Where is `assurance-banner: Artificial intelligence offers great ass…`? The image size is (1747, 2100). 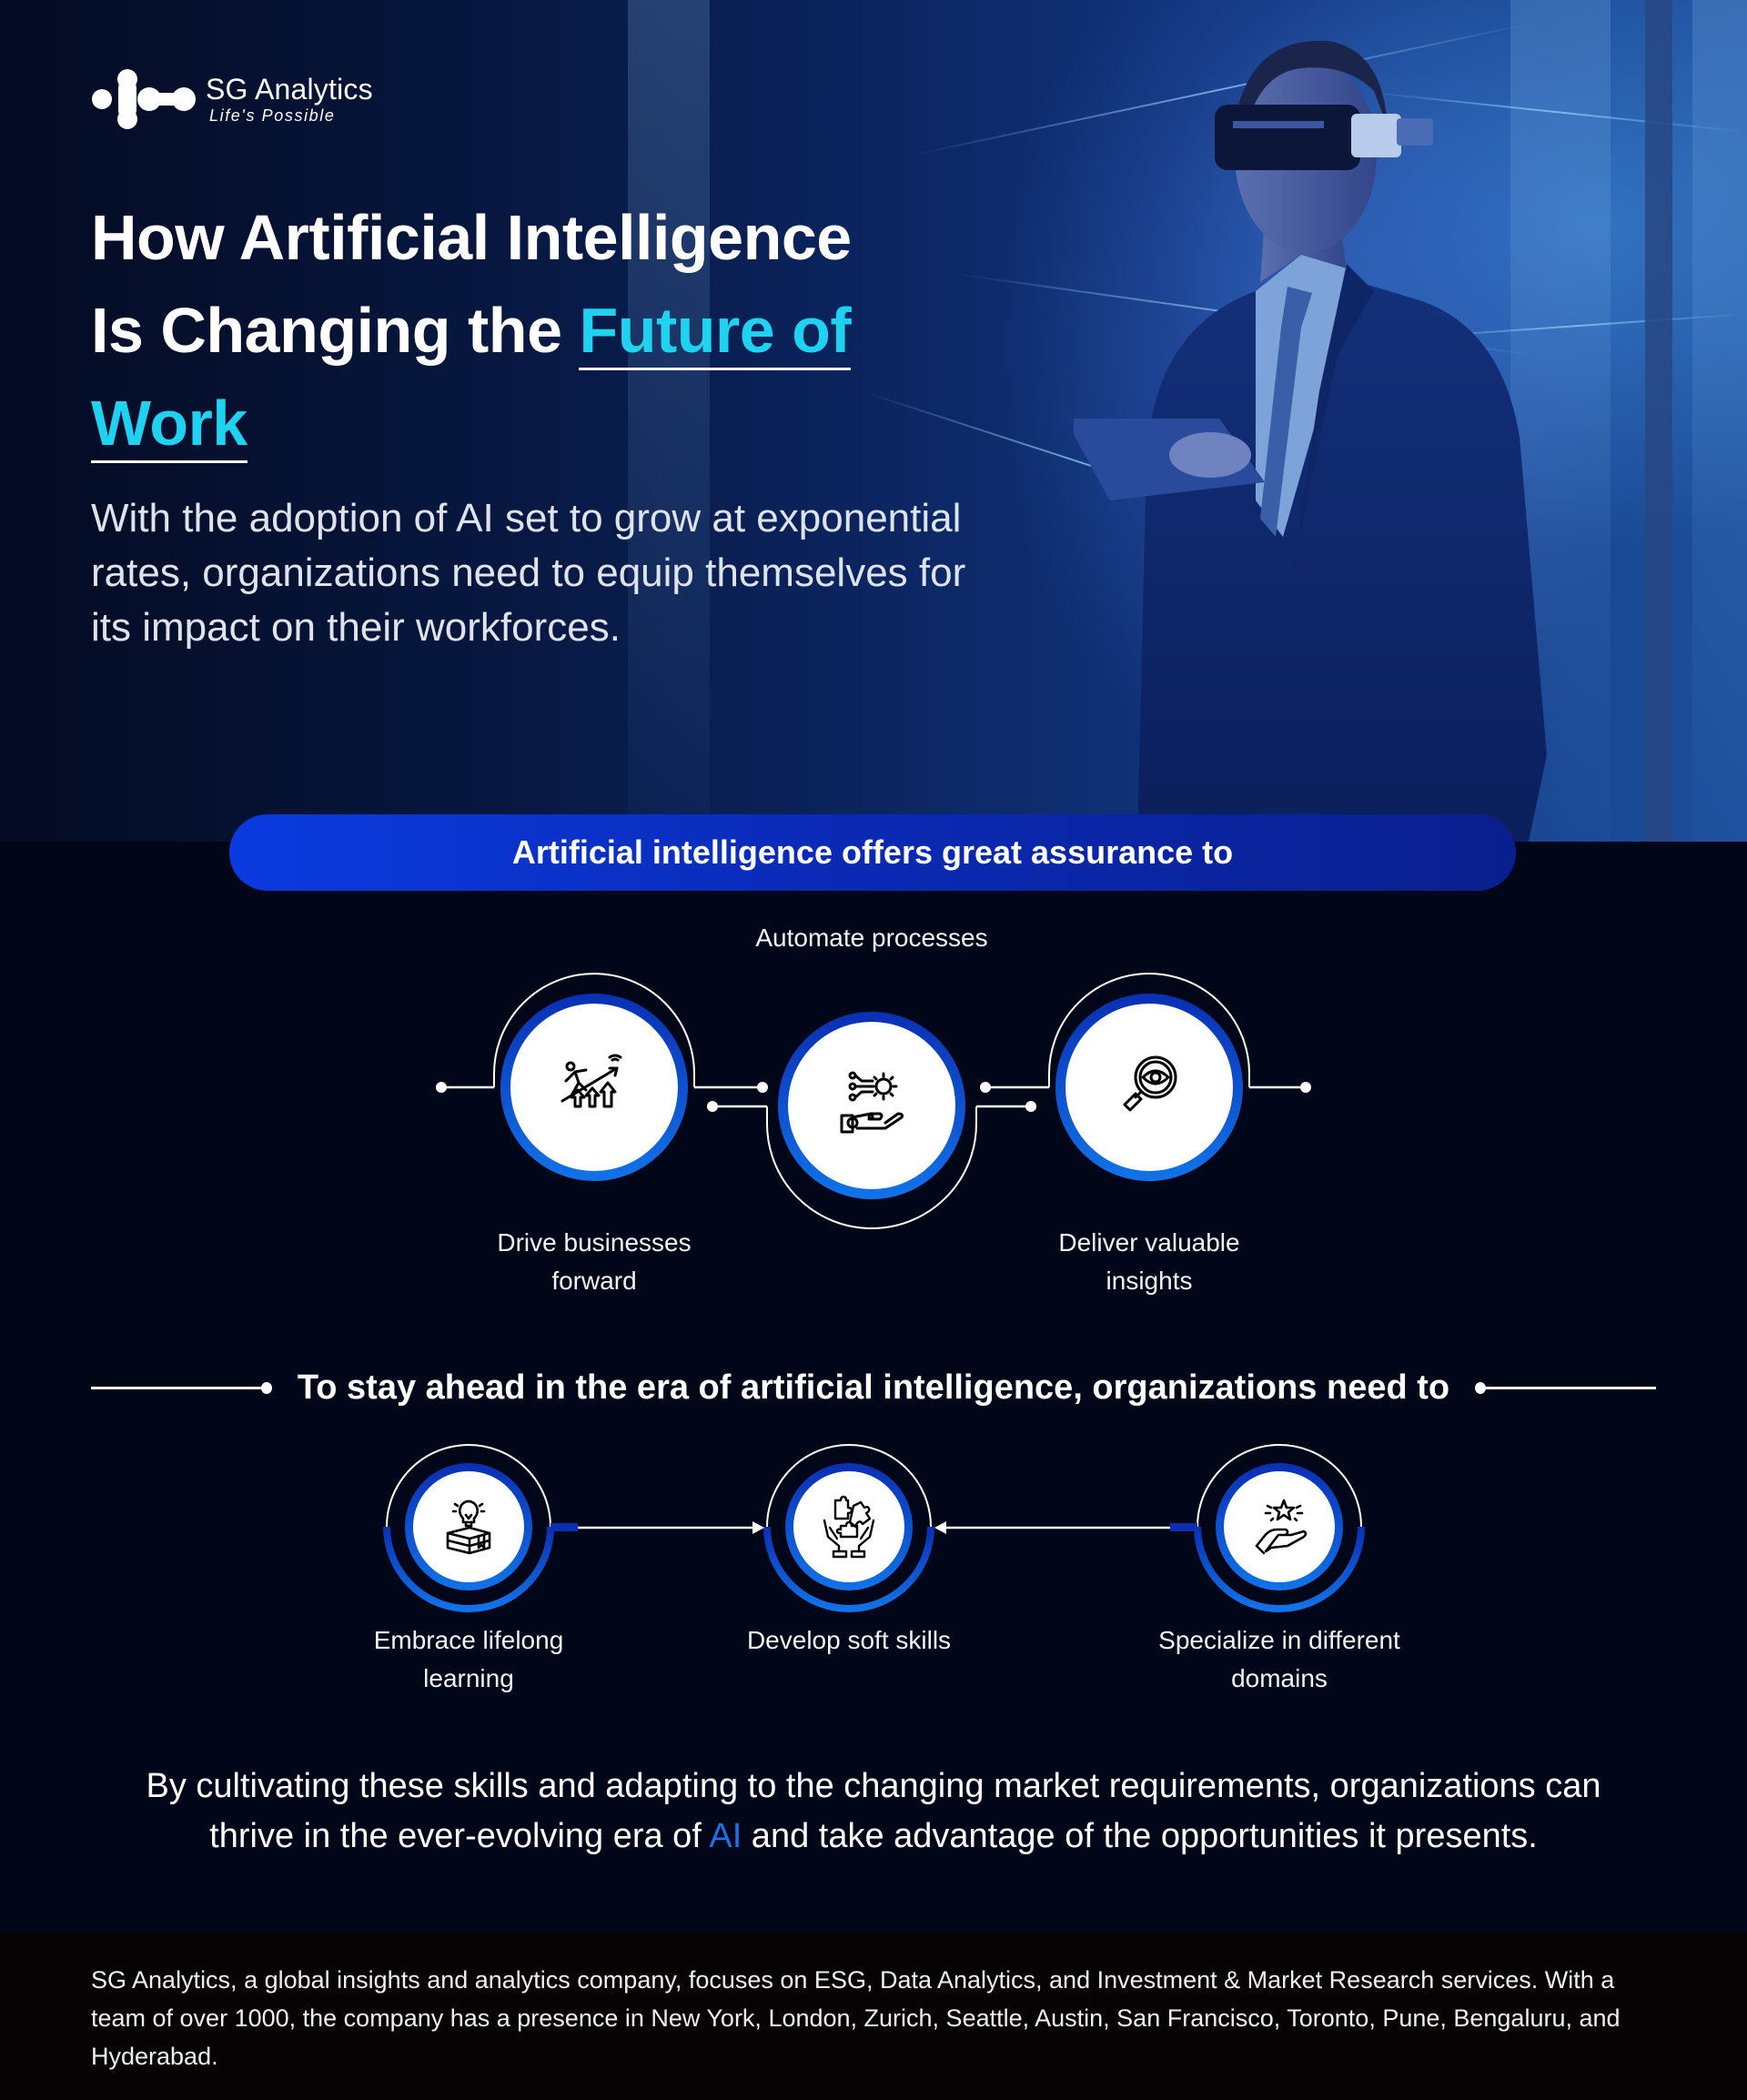
assurance-banner: Artificial intelligence offers great ass… is located at coordinates (873, 852).